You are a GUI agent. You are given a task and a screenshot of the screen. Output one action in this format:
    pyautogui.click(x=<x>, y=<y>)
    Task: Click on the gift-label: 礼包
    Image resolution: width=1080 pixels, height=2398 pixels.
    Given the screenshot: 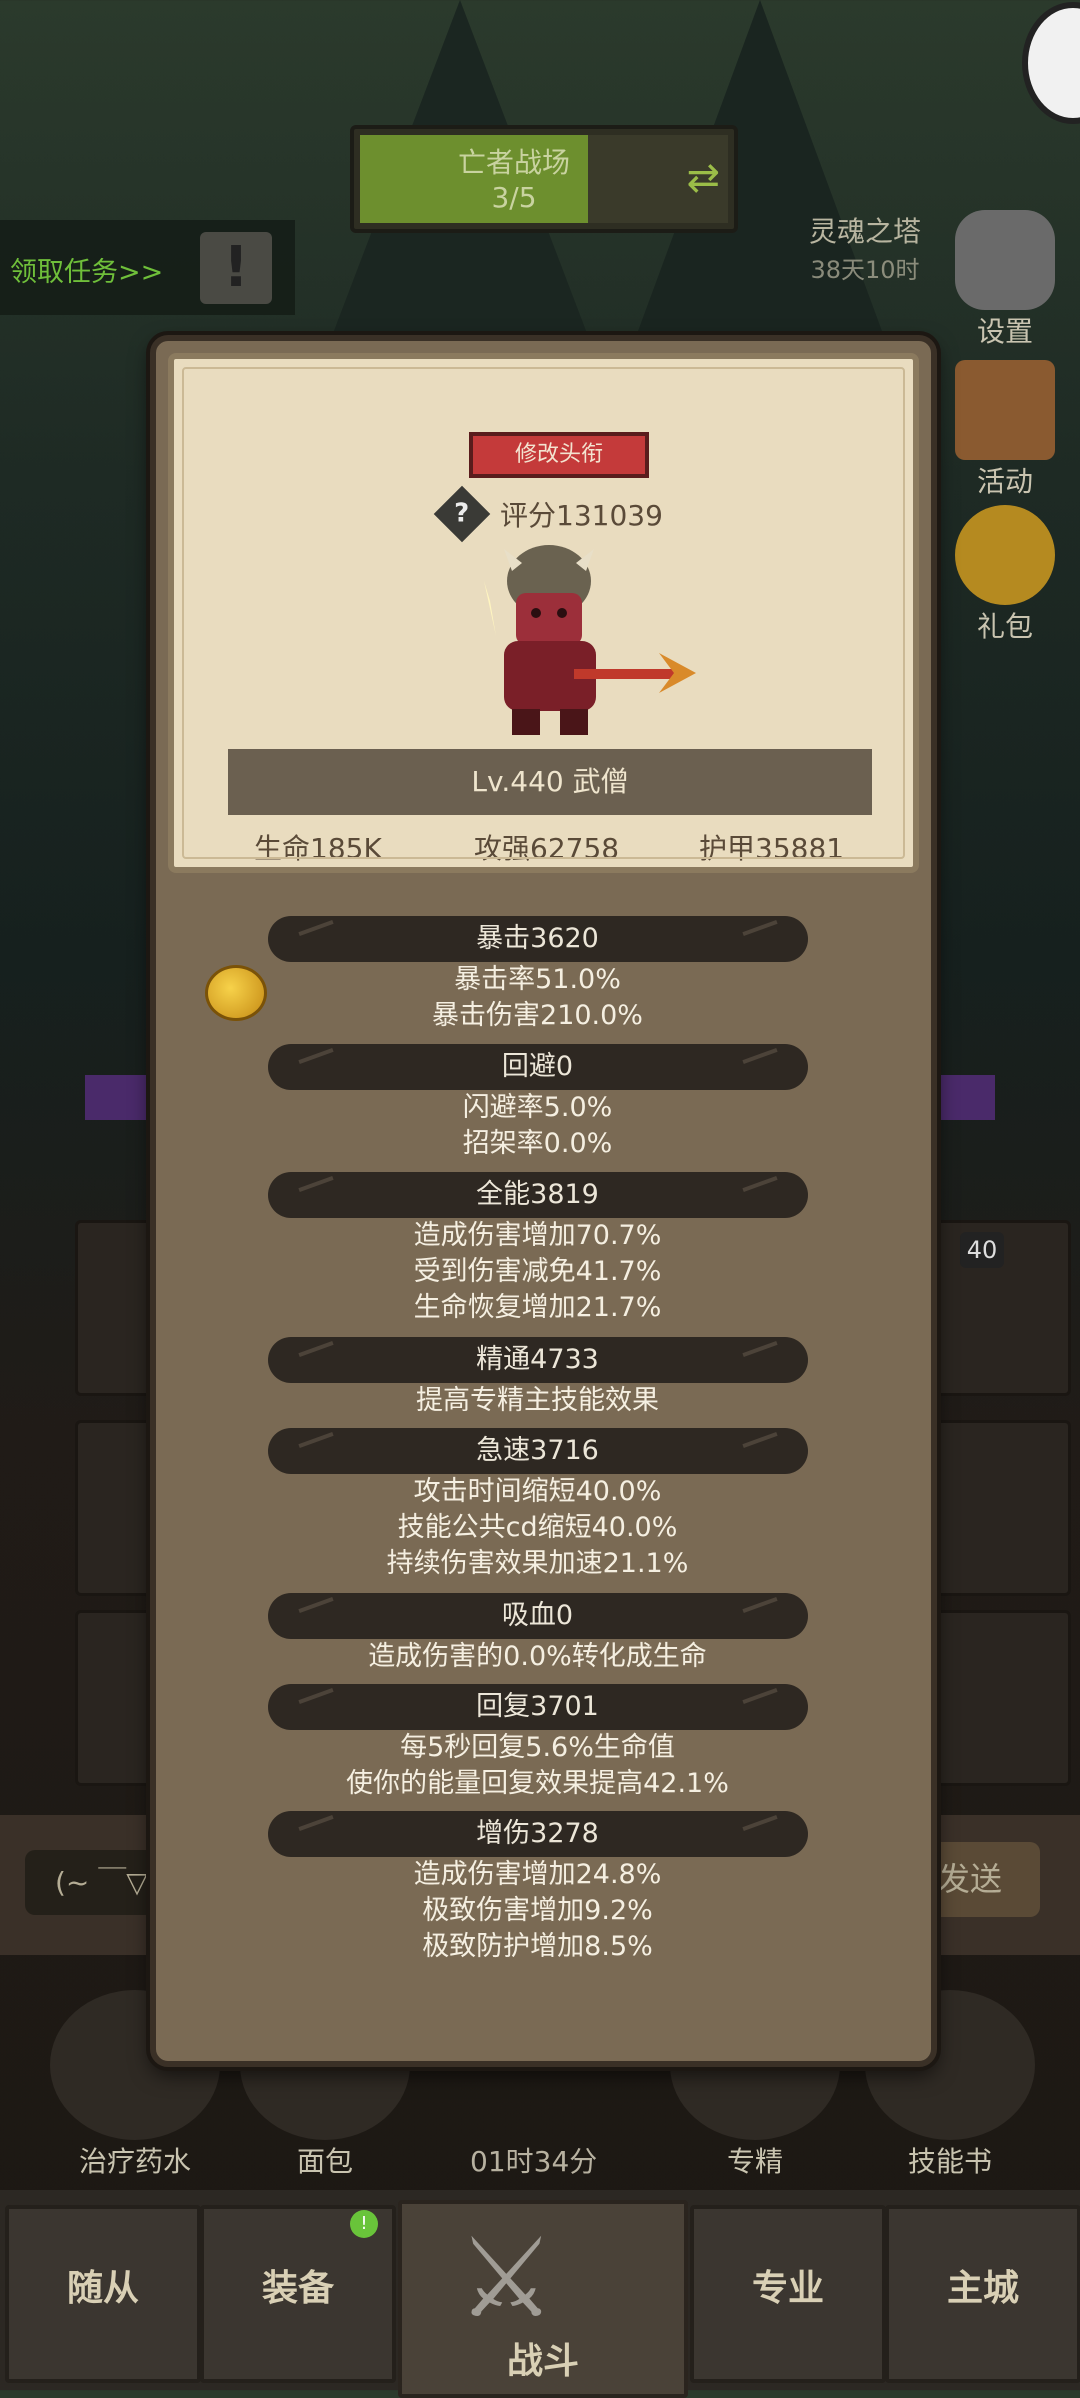 What is the action you would take?
    pyautogui.click(x=1004, y=626)
    